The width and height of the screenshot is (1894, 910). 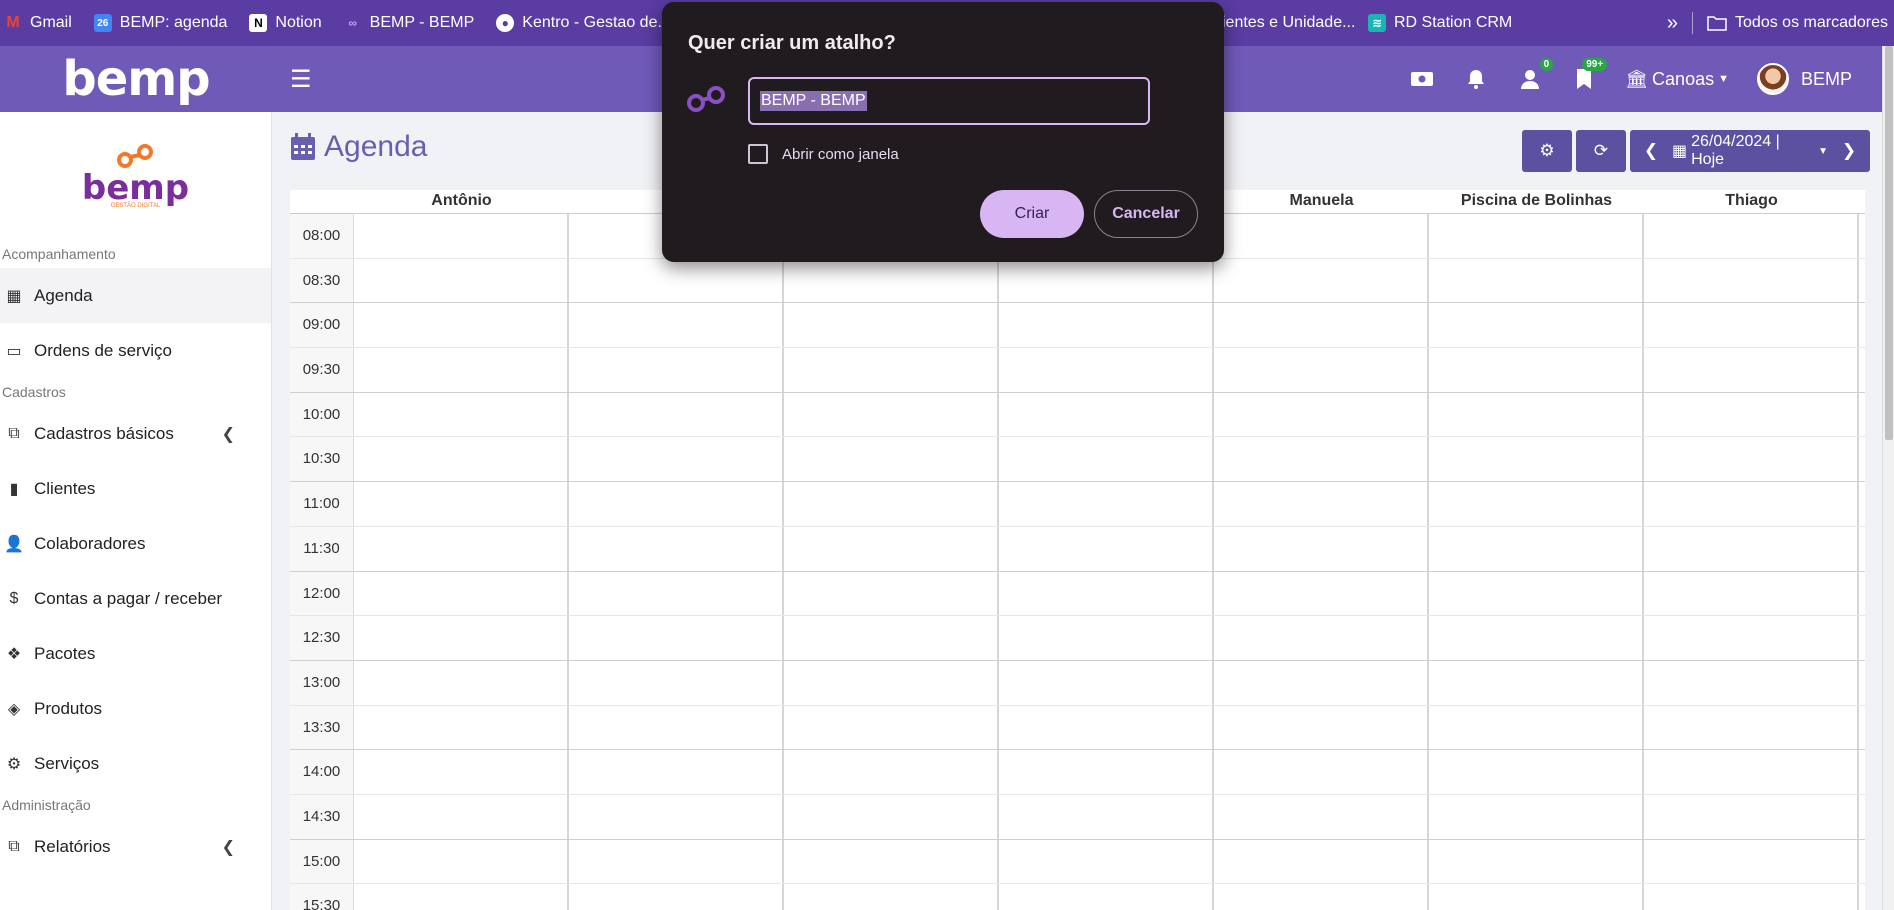 I want to click on page-scrollbar, so click(x=1888, y=478).